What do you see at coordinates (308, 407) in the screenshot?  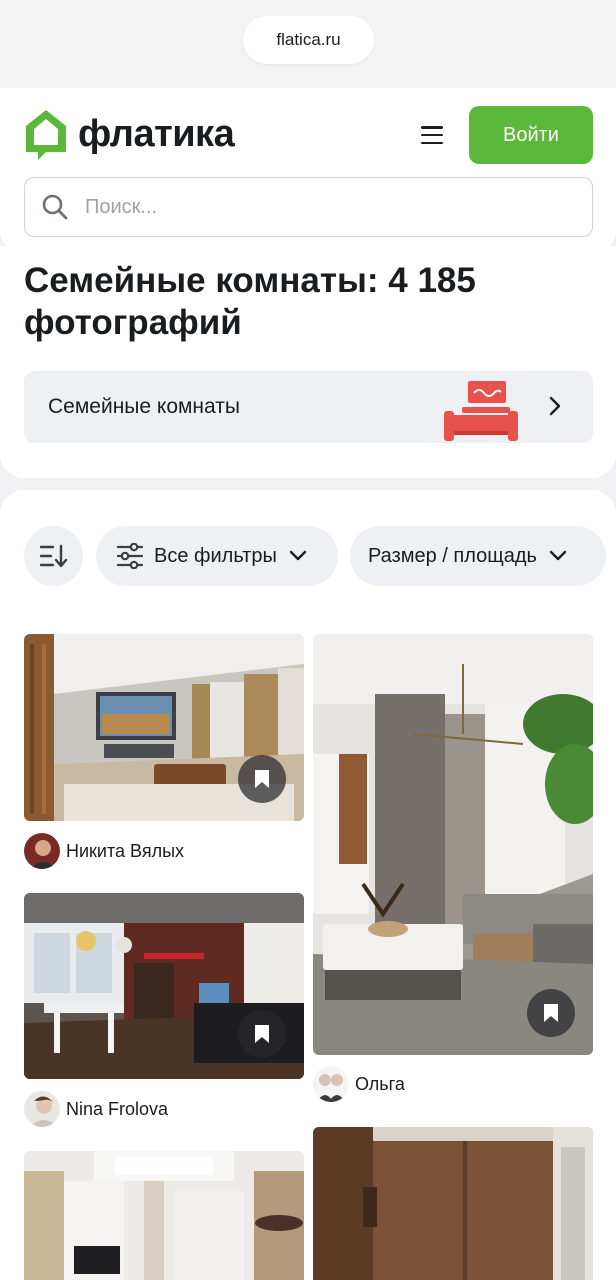 I see `category-link: Семейные комнаты` at bounding box center [308, 407].